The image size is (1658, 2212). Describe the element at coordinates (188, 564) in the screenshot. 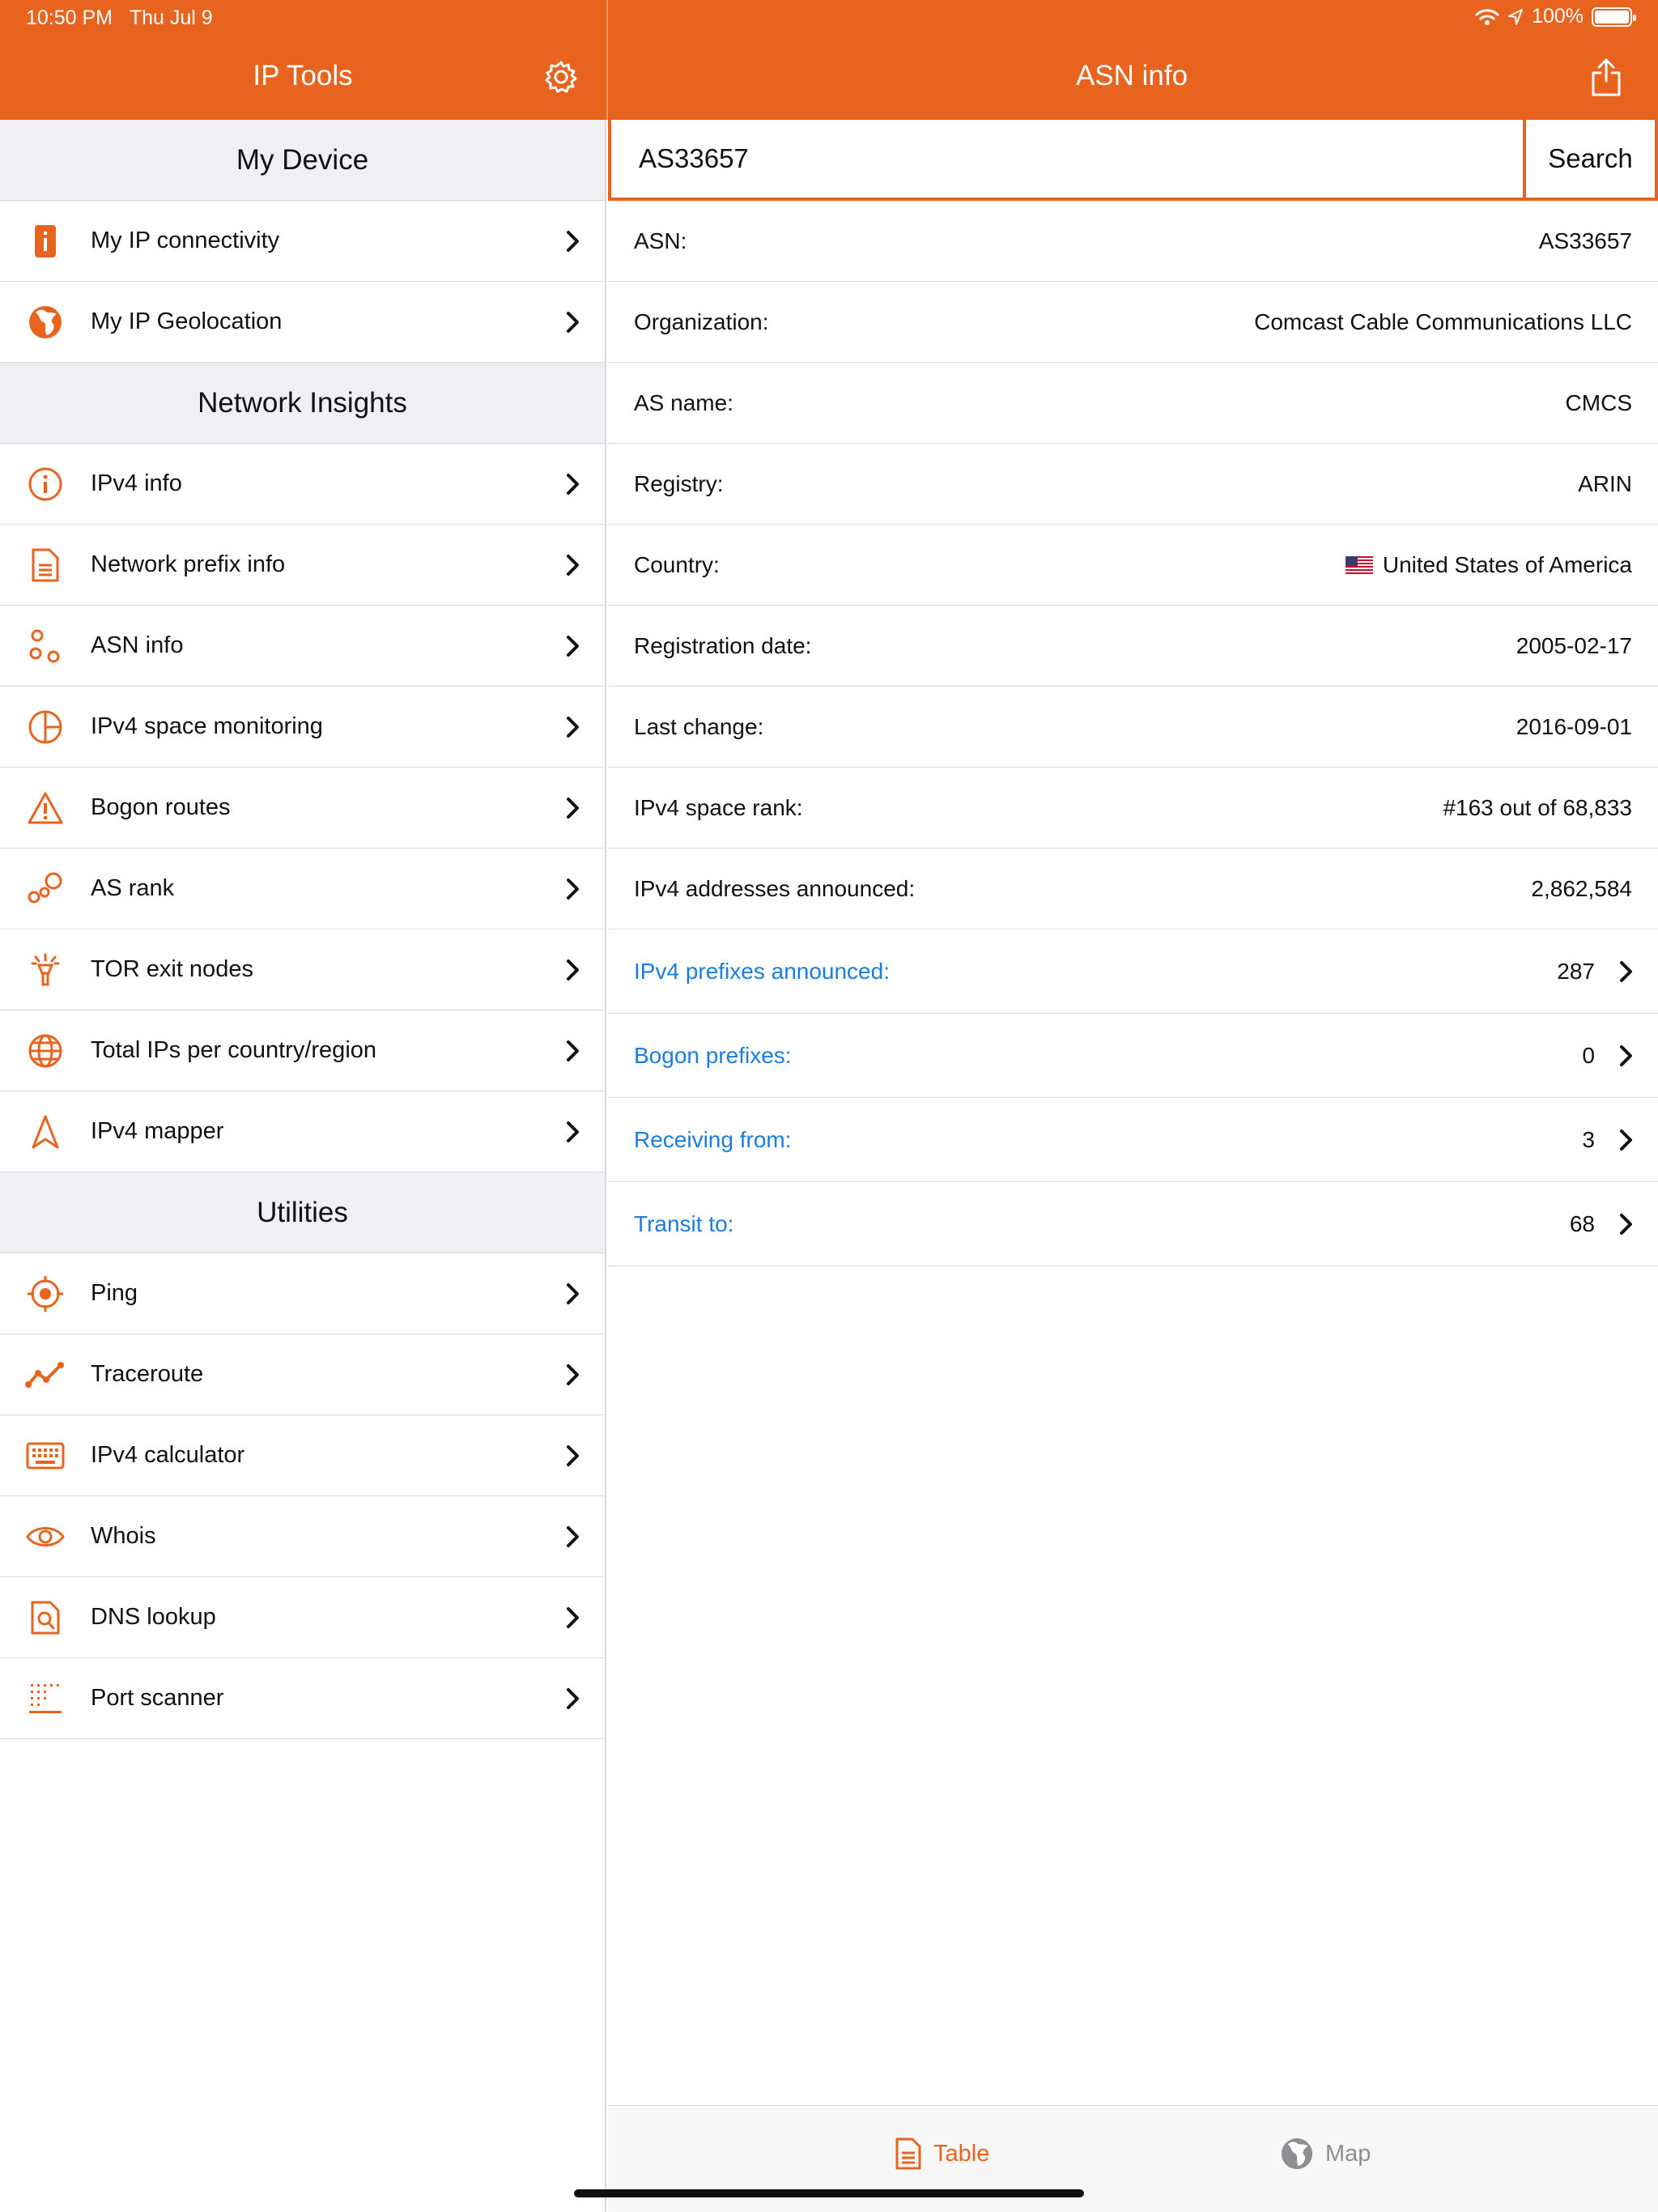

I see `sidebar-item-label: Network prefix info` at that location.